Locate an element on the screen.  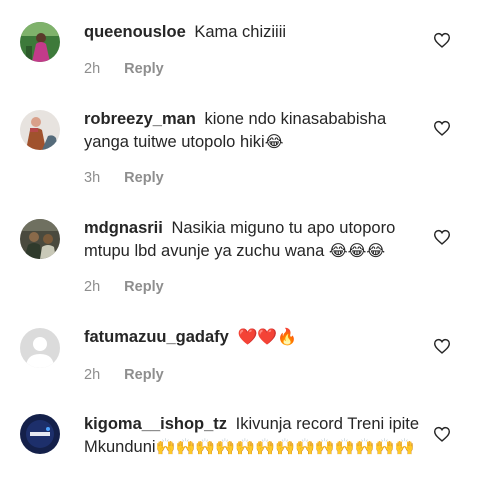
avatar-placeholder is located at coordinates (40, 348).